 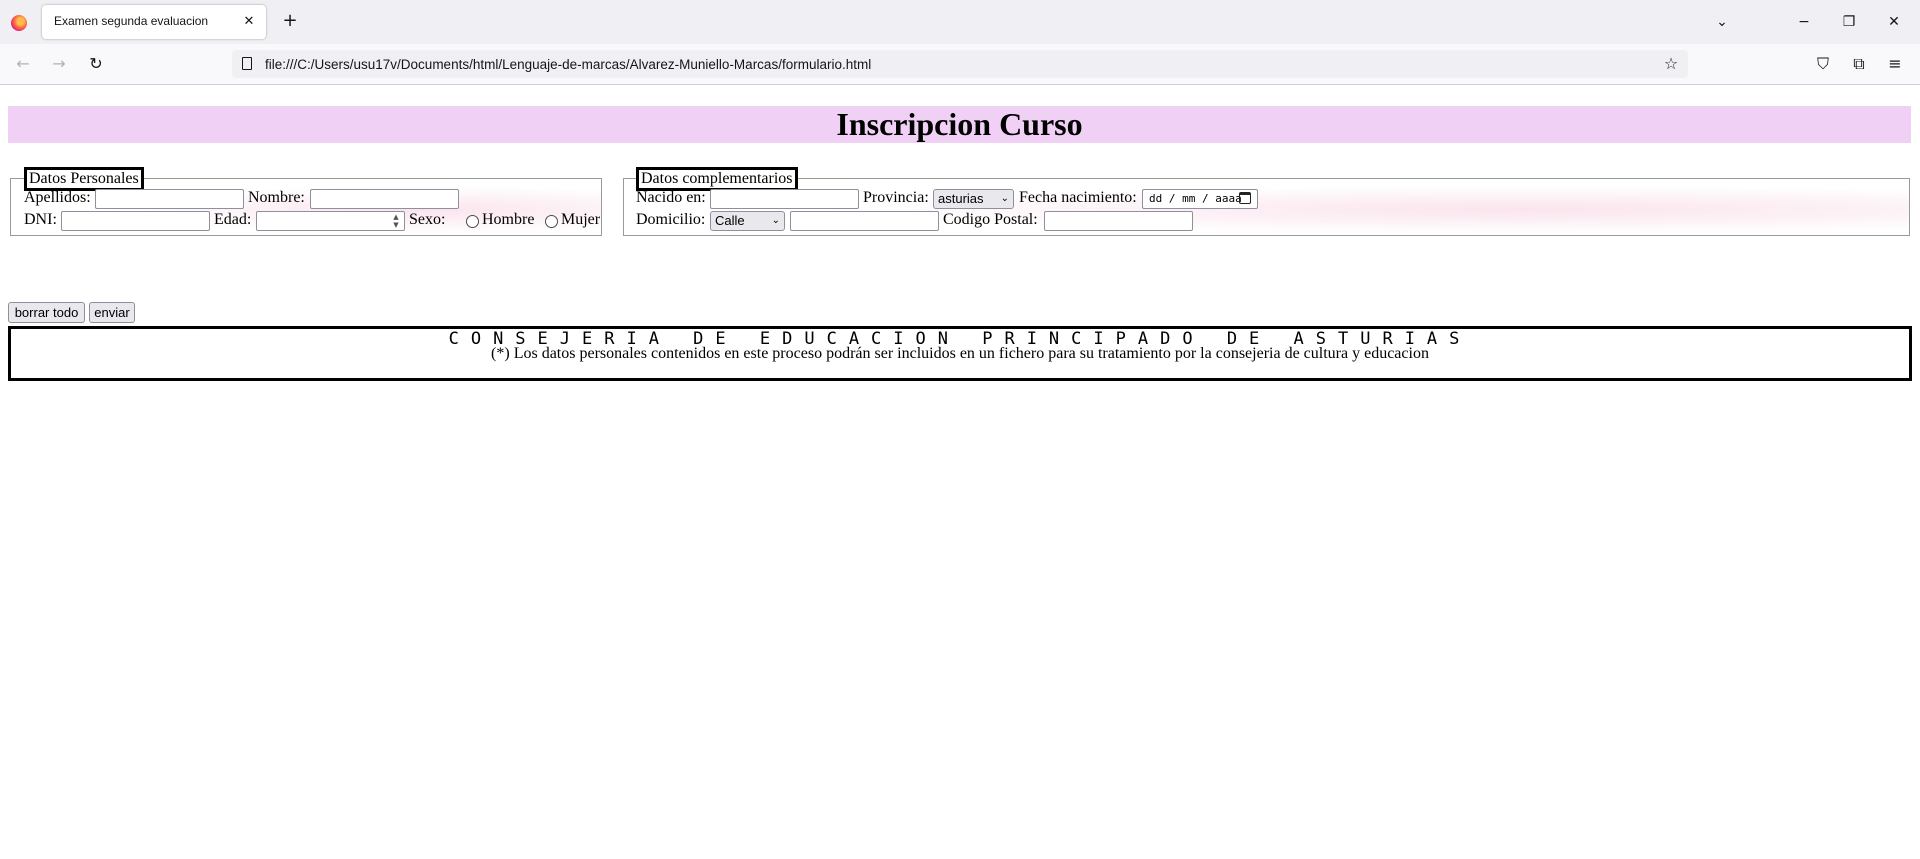 I want to click on edad-number-input: ▲ ▼, so click(x=330, y=221).